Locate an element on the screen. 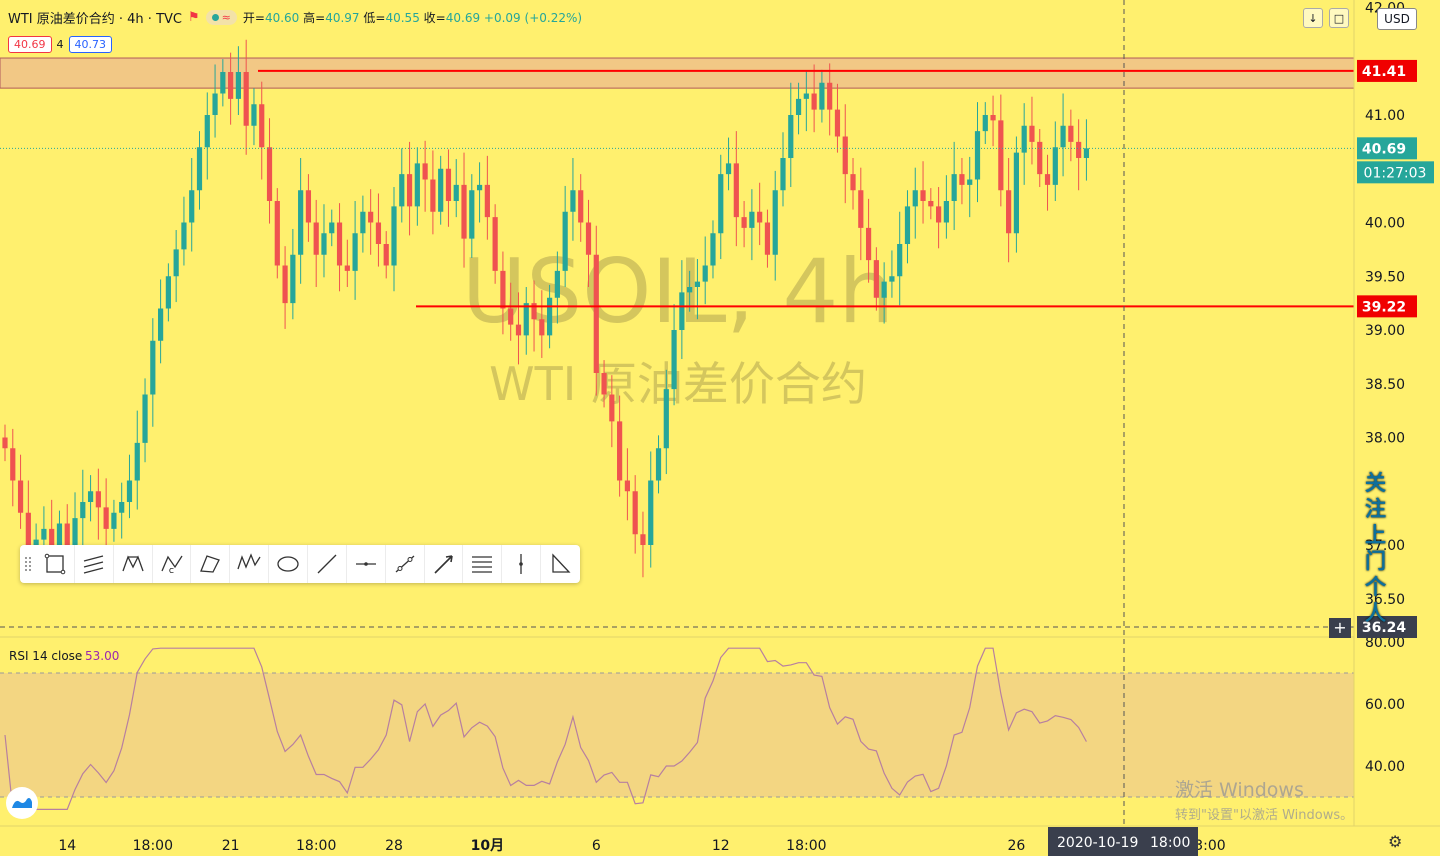 This screenshot has height=856, width=1440. ask-price: 40.73 is located at coordinates (90, 44).